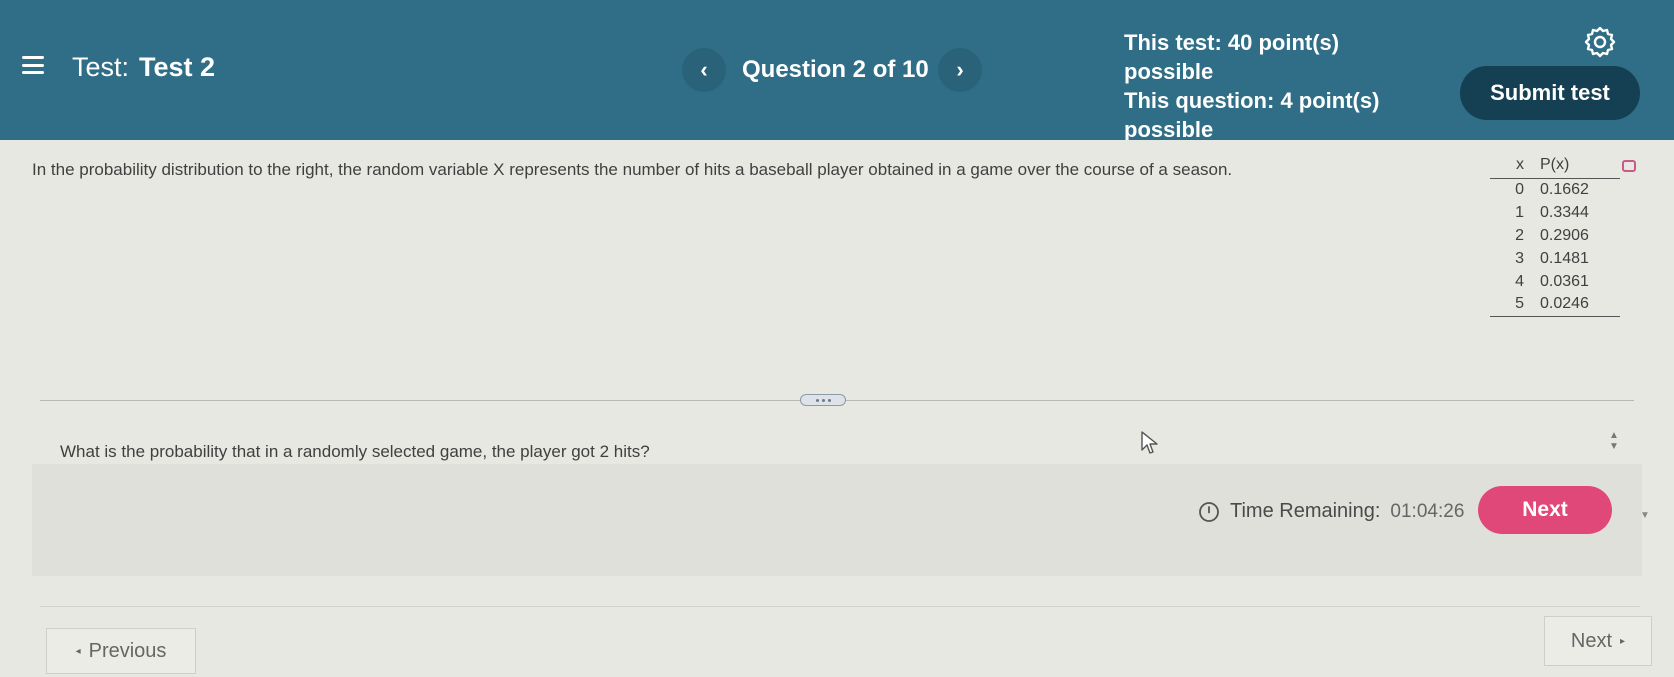  Describe the element at coordinates (1629, 166) in the screenshot. I see `copy-table-icon` at that location.